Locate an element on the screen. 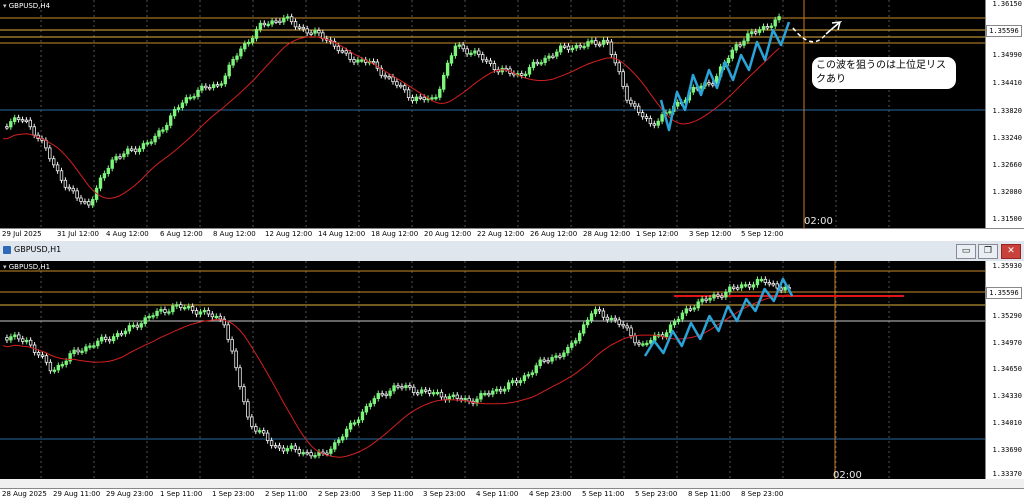 This screenshot has height=500, width=1024. h4-price-tick: 1.36150 is located at coordinates (1007, 4).